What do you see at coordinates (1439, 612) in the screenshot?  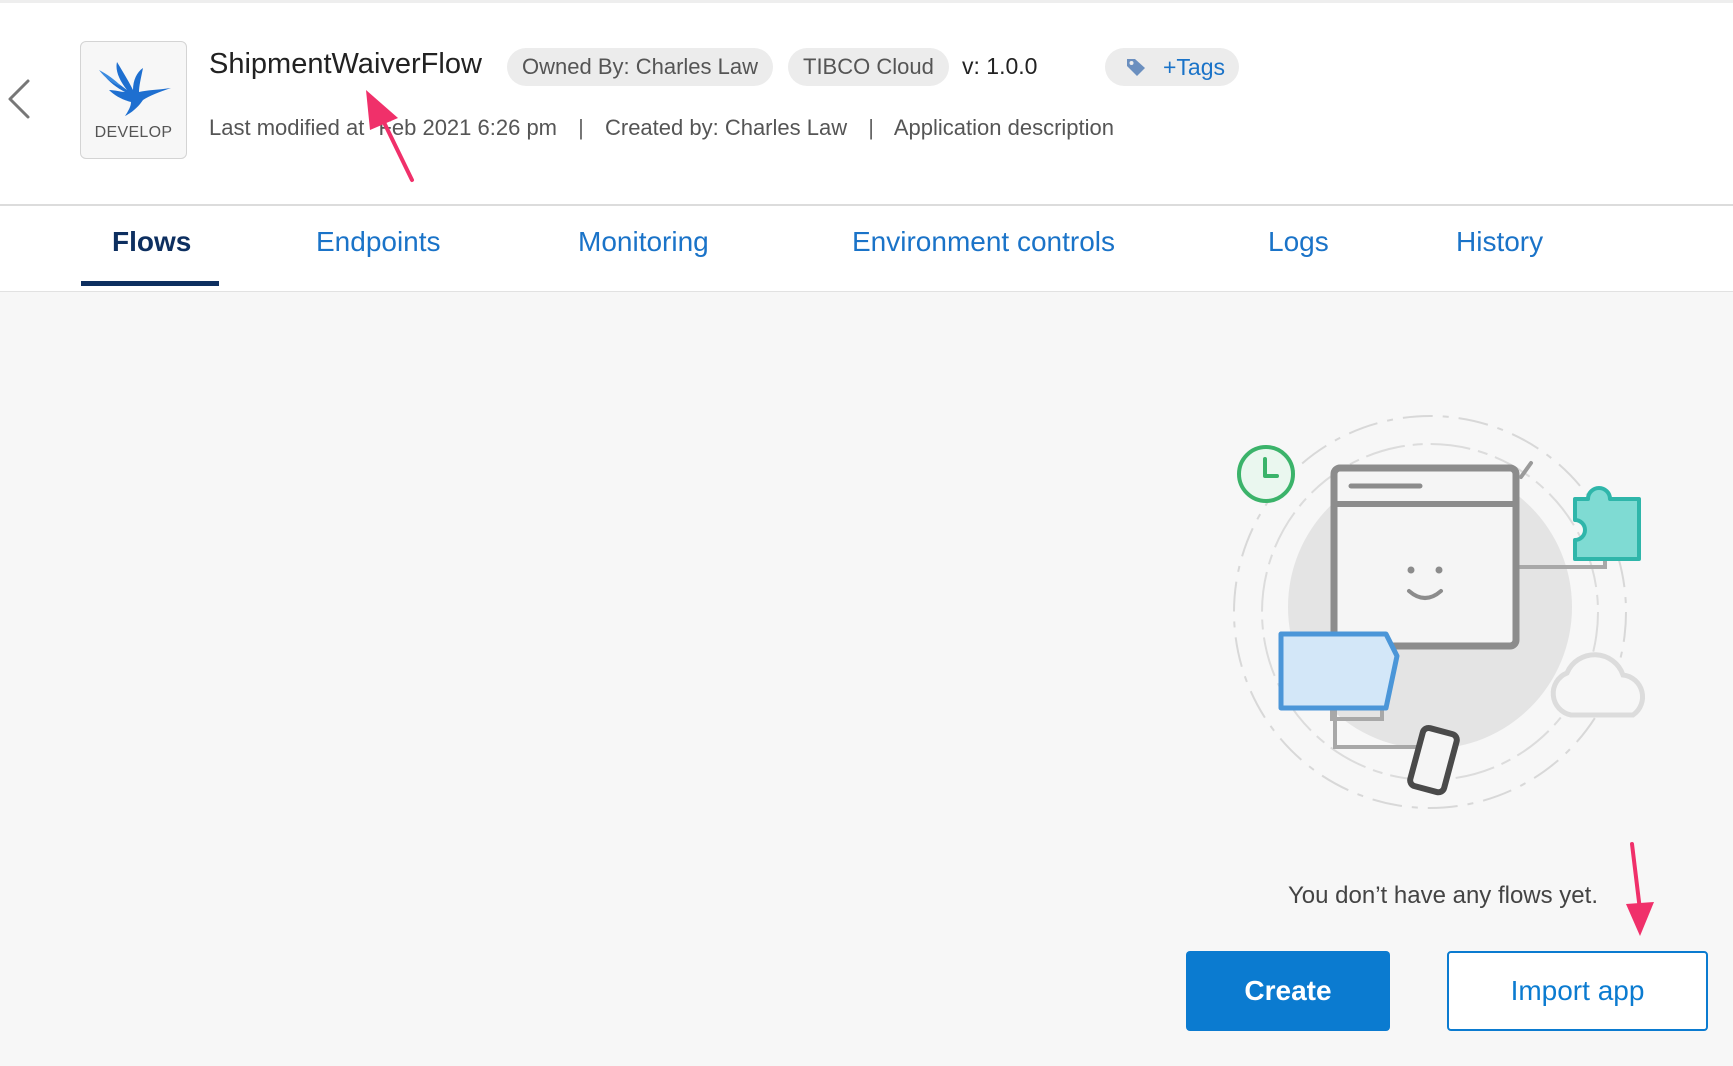 I see `empty-flows-illustration` at bounding box center [1439, 612].